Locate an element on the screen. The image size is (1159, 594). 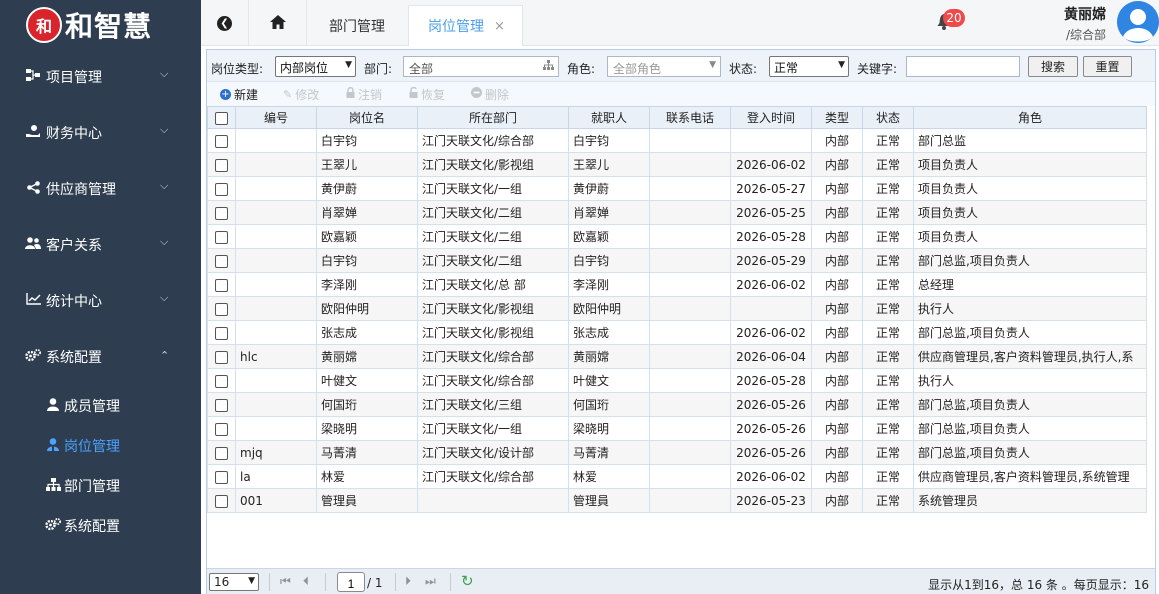
sidebar-subitem-system-config: 系统配置 is located at coordinates (100, 526).